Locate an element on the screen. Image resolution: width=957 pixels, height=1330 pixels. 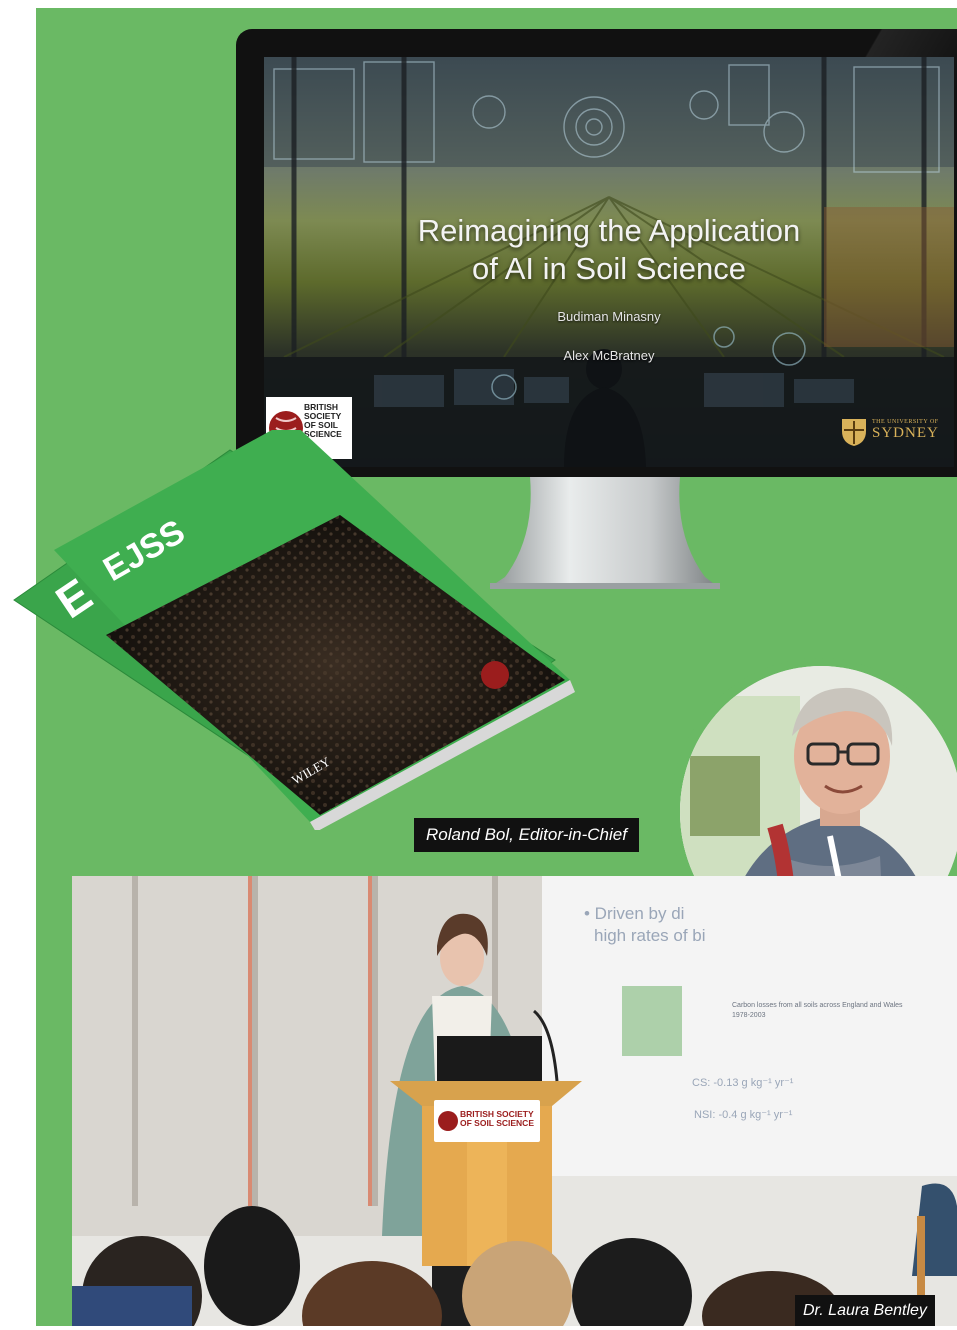
slide-title-line-2: of AI in Soil Science is located at coordinates (609, 268).